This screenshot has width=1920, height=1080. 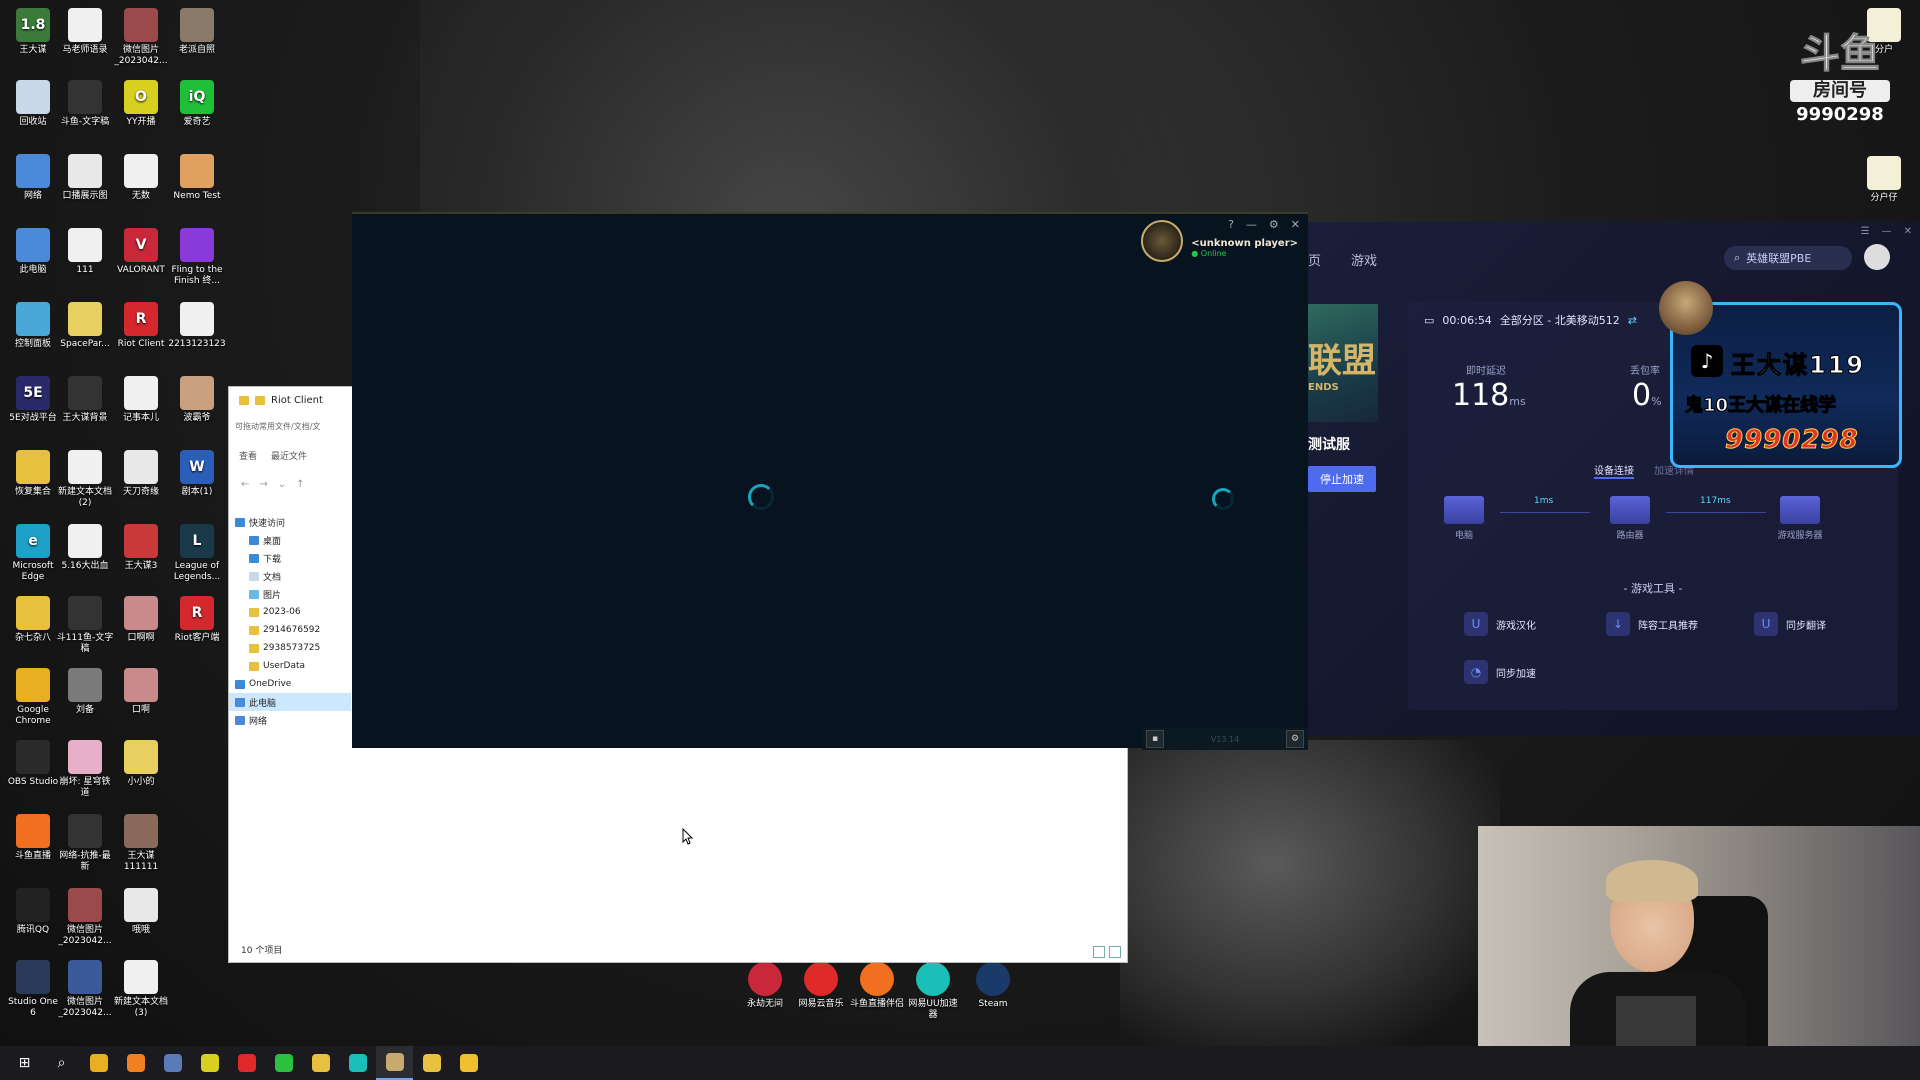 I want to click on chrome-icon, so click(x=98, y=1063).